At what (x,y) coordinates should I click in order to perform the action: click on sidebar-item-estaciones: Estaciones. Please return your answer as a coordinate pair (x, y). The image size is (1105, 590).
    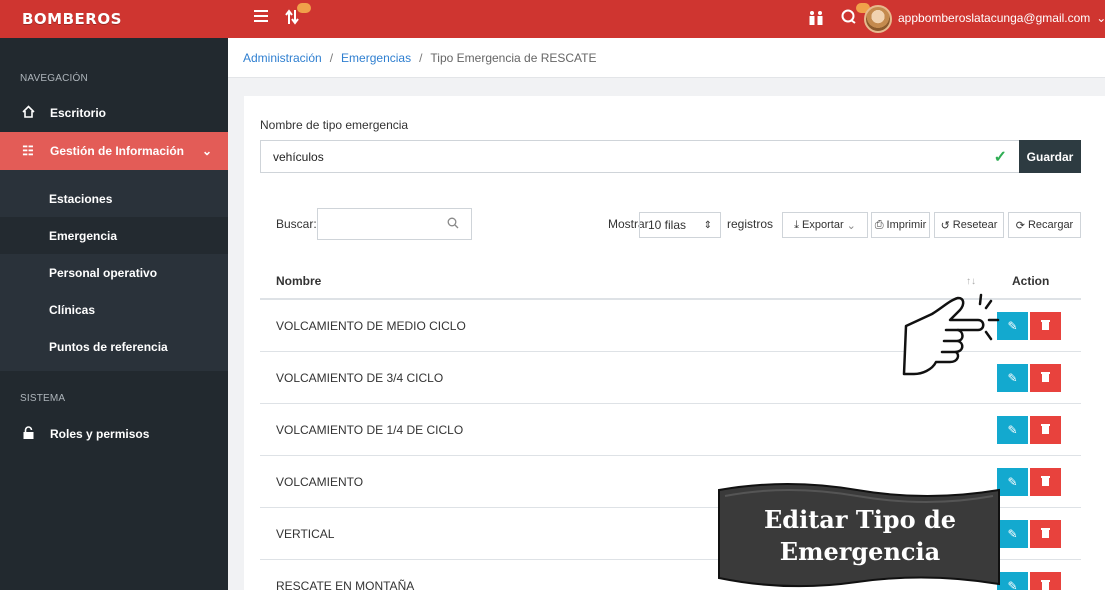
    Looking at the image, I should click on (114, 198).